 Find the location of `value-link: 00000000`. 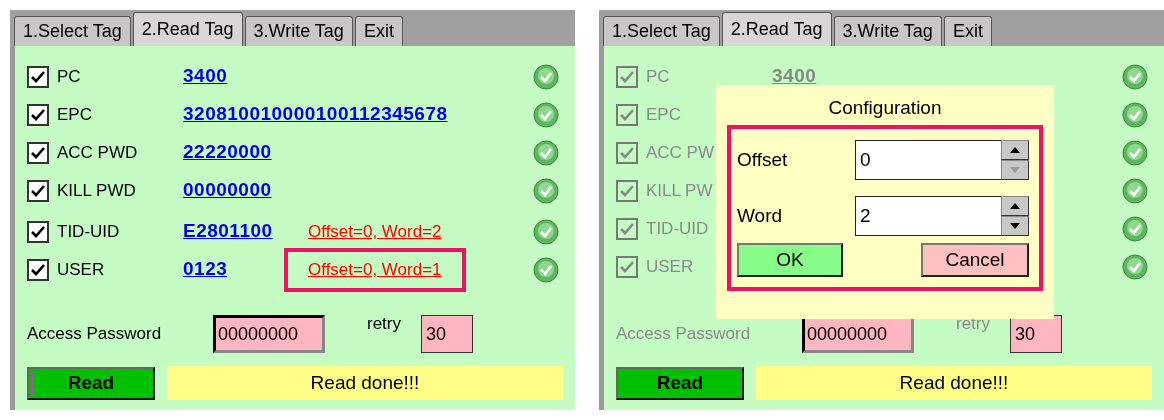

value-link: 00000000 is located at coordinates (227, 191).